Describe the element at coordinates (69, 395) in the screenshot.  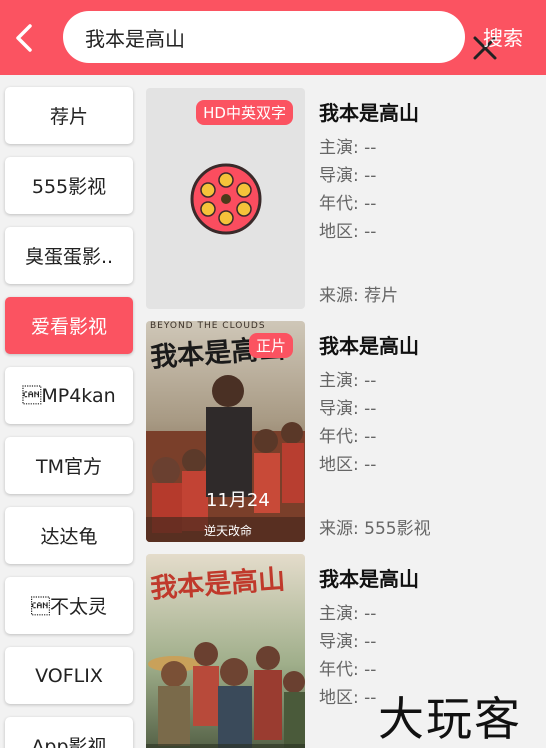
I see `sidebar-item-mp4kan: MP4kan` at that location.